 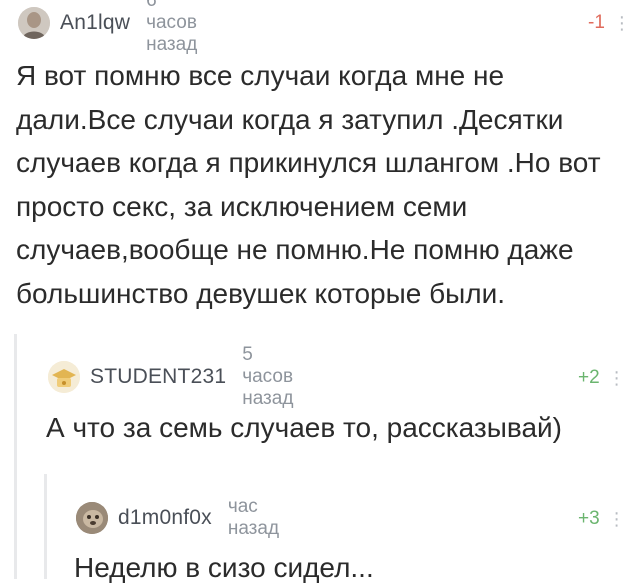 I want to click on comment-rating: +2 ⋮, so click(x=602, y=378).